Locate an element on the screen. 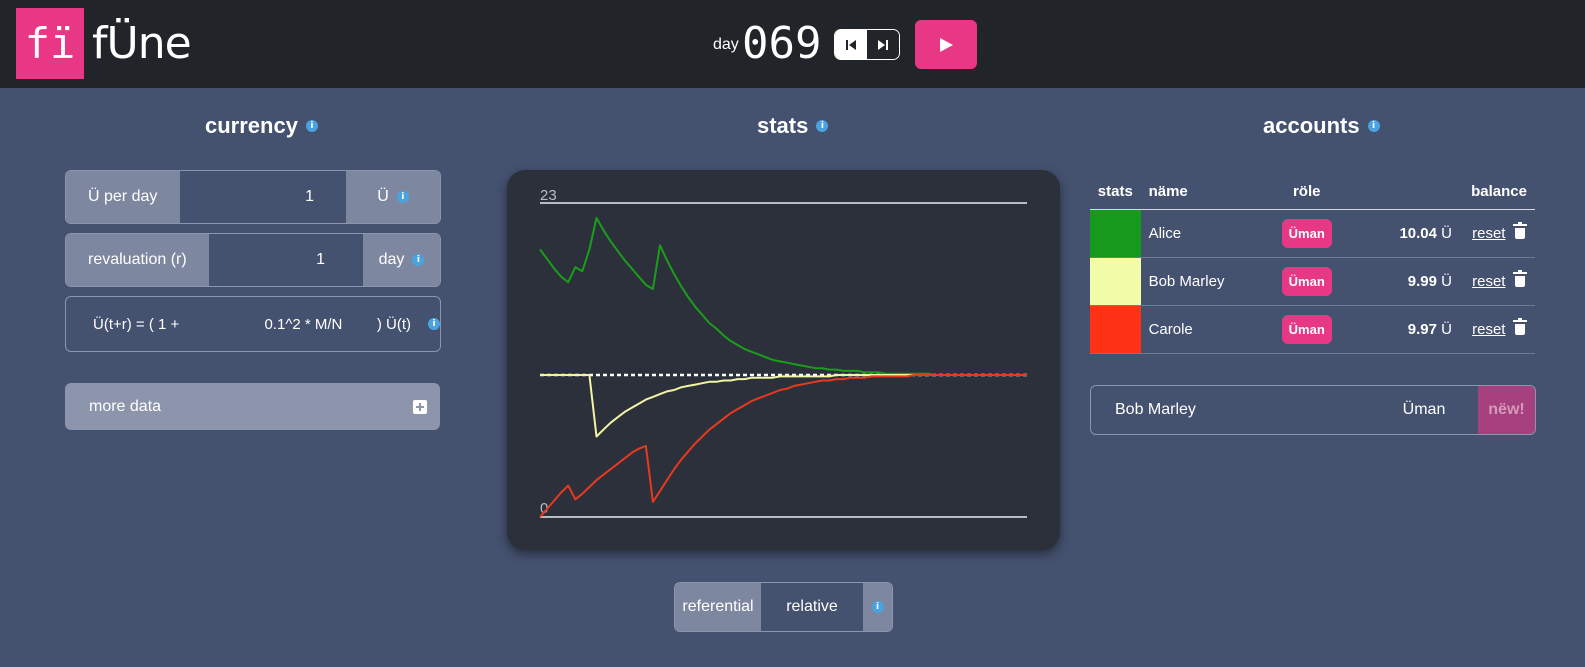 This screenshot has height=667, width=1585. currency-title: currency i is located at coordinates (261, 126).